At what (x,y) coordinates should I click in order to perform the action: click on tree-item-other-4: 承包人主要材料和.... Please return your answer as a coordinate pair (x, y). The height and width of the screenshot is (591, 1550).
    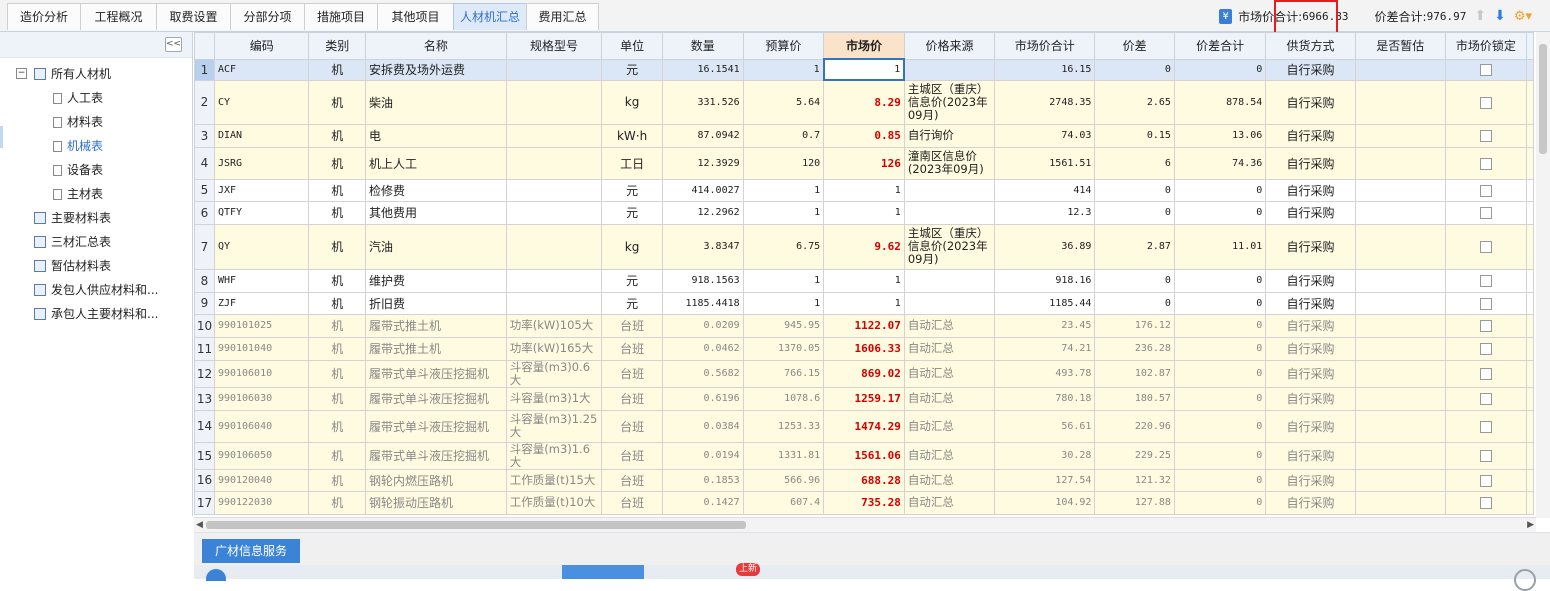
    Looking at the image, I should click on (96, 314).